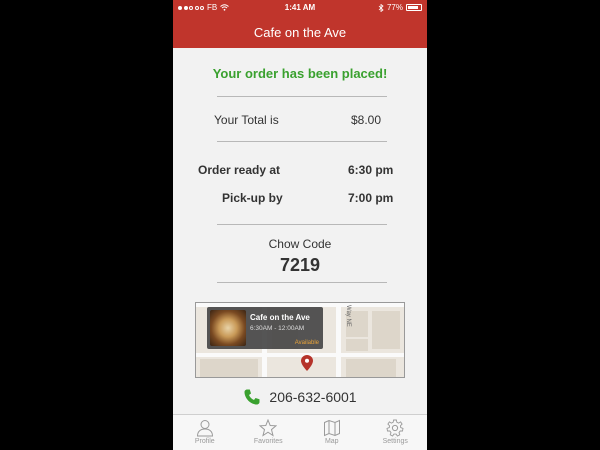 This screenshot has height=450, width=600. Describe the element at coordinates (394, 7) in the screenshot. I see `battery-percent: 77%` at that location.